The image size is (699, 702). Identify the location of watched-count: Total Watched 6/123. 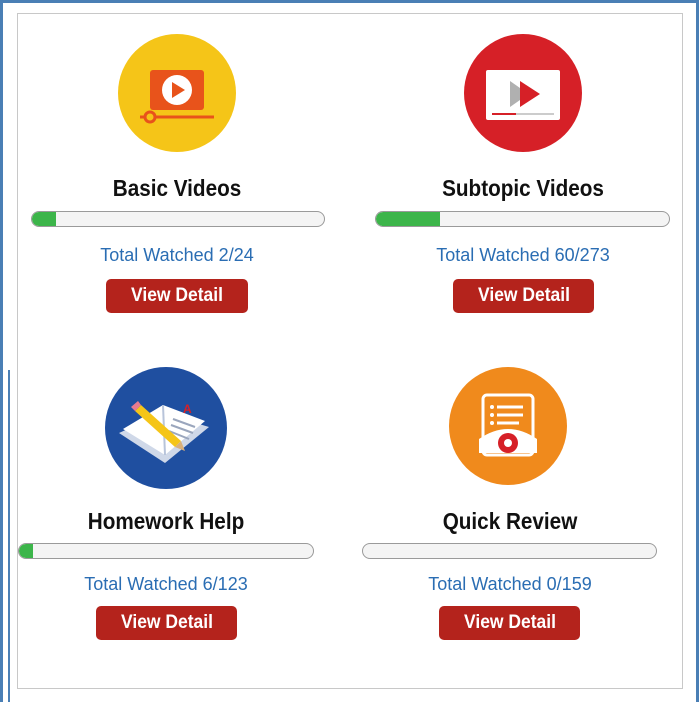
(166, 584).